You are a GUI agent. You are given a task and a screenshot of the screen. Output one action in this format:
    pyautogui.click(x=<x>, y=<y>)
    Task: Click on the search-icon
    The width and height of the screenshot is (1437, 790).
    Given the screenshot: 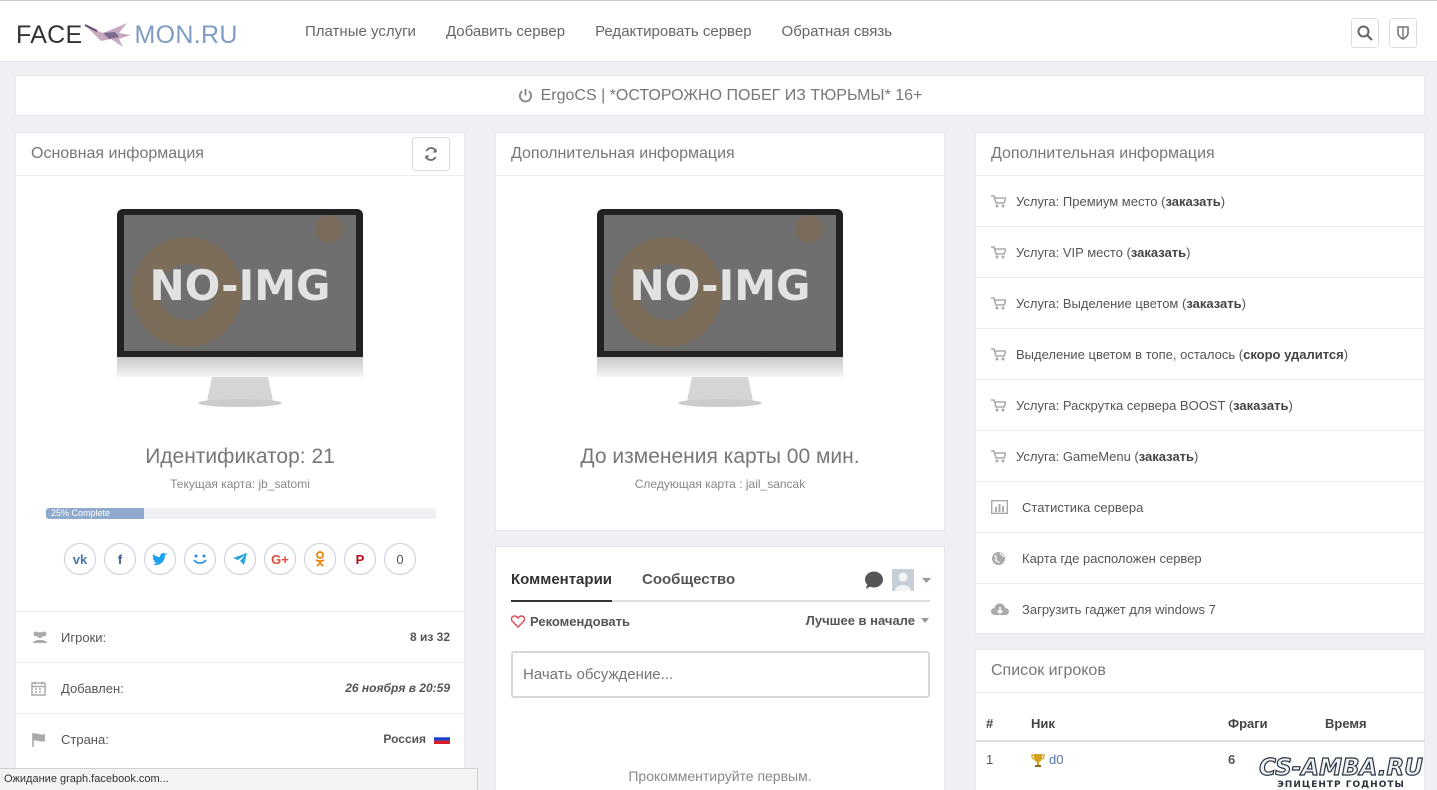 What is the action you would take?
    pyautogui.click(x=1365, y=33)
    